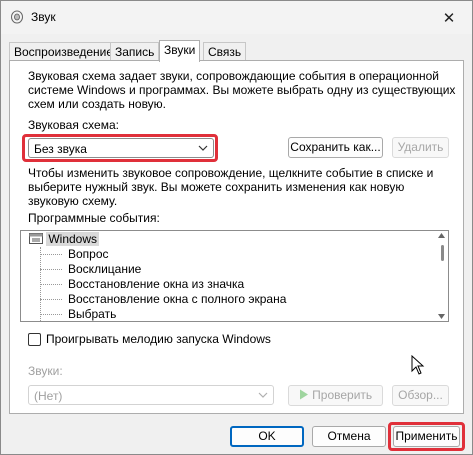 The width and height of the screenshot is (473, 455). What do you see at coordinates (64, 51) in the screenshot?
I see `tab-playback: Воспроизведение` at bounding box center [64, 51].